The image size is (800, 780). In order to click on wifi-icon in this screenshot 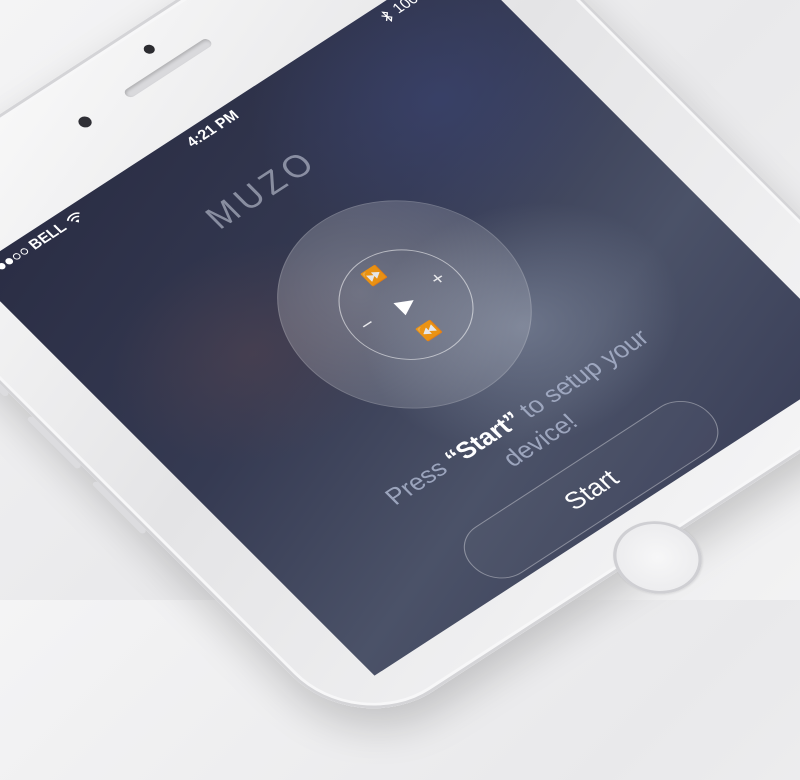, I will do `click(73, 217)`.